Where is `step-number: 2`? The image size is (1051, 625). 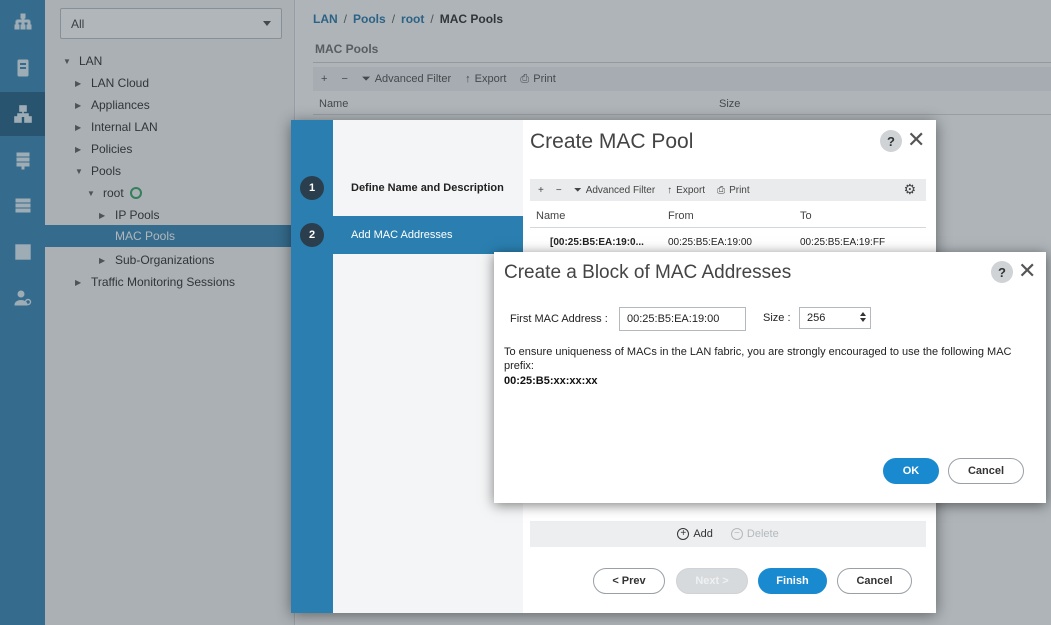 step-number: 2 is located at coordinates (312, 235).